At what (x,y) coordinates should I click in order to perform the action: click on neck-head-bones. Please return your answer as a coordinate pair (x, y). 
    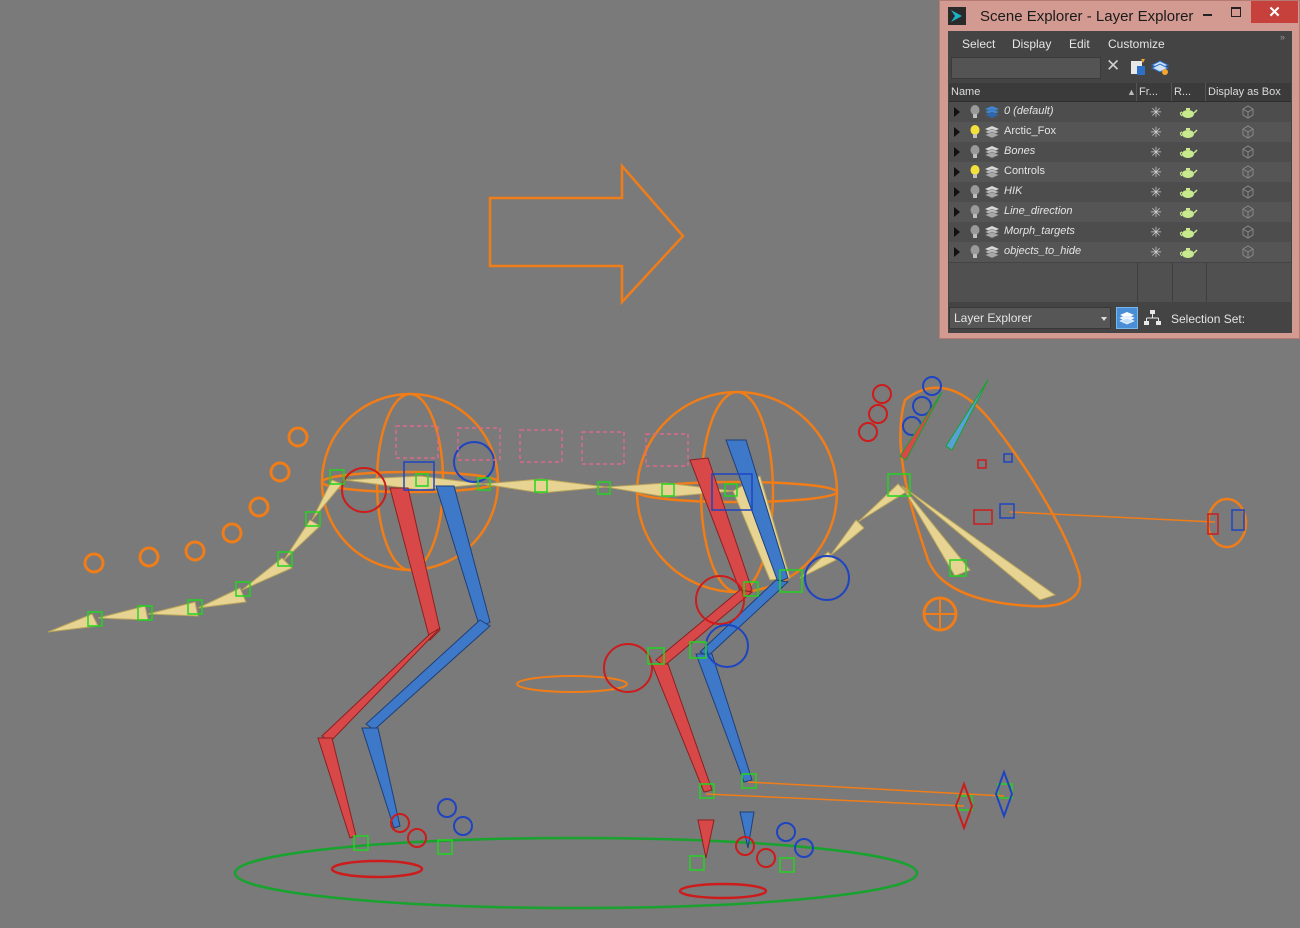
    Looking at the image, I should click on (928, 542).